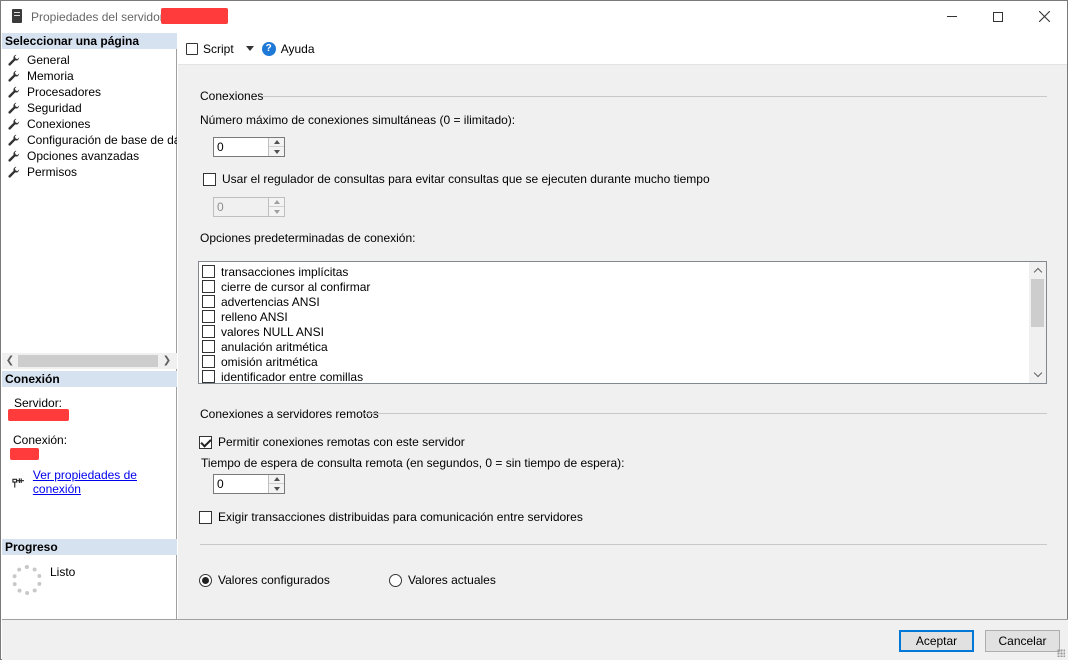  Describe the element at coordinates (1022, 641) in the screenshot. I see `cancel-button: Cancelar` at that location.